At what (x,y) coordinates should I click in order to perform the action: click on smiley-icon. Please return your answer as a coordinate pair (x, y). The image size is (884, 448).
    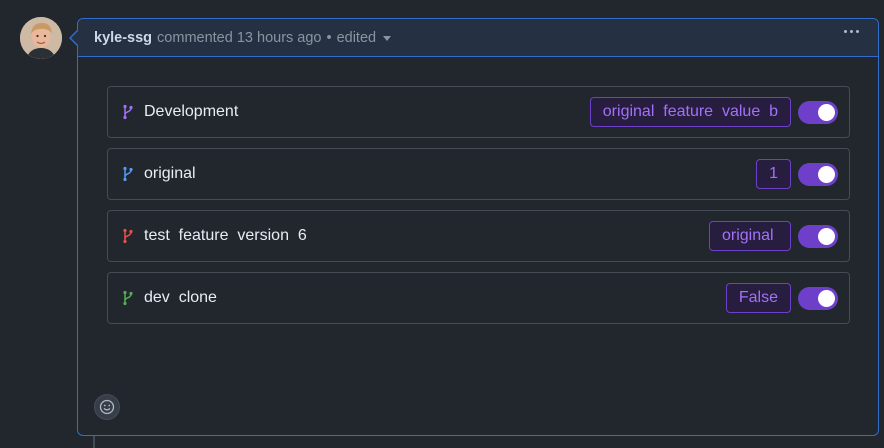
    Looking at the image, I should click on (107, 407).